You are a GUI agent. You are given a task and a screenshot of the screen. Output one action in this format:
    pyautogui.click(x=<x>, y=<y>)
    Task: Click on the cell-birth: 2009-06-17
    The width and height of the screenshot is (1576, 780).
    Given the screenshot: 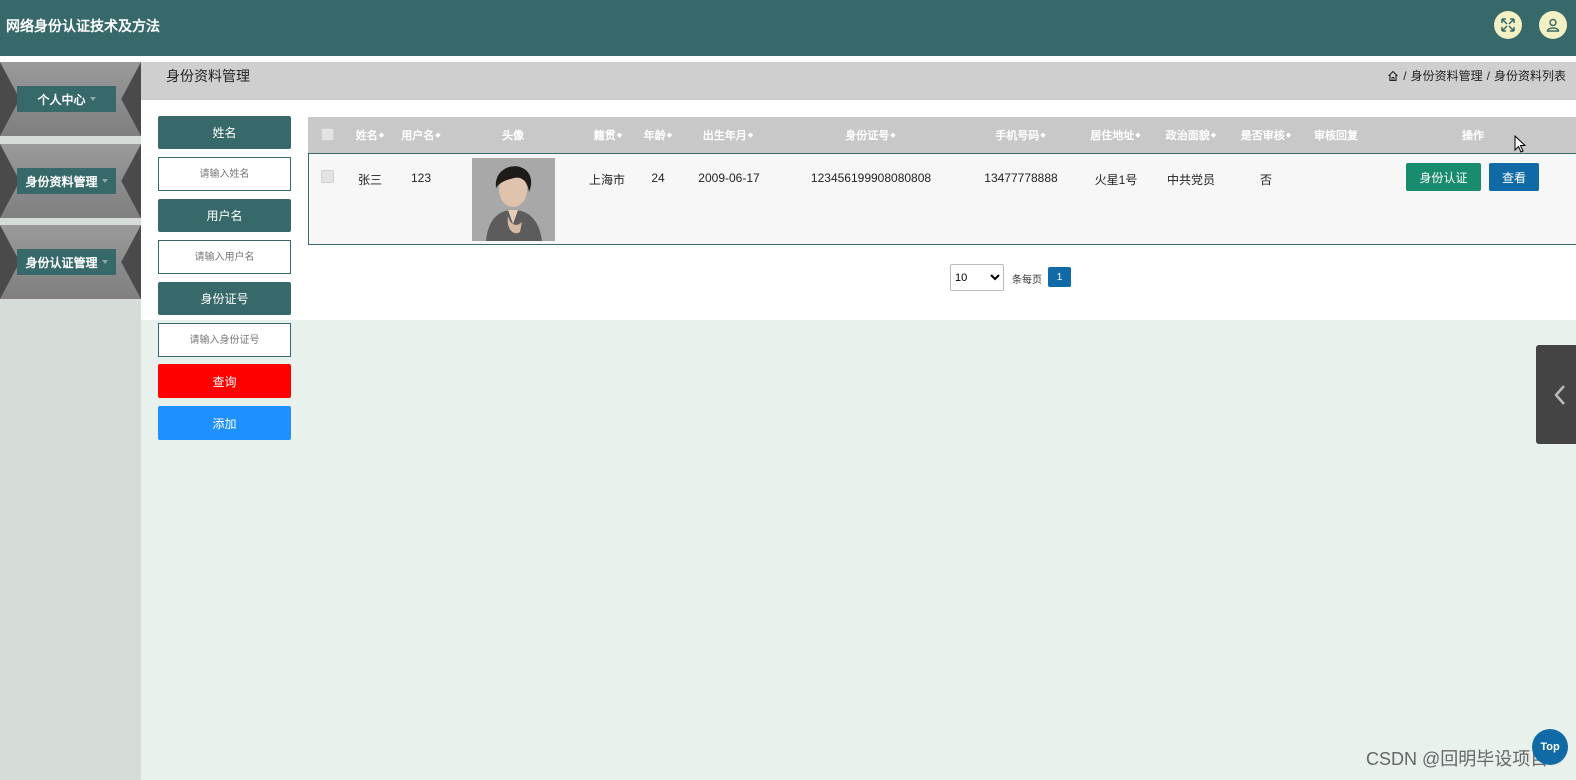 What is the action you would take?
    pyautogui.click(x=729, y=178)
    